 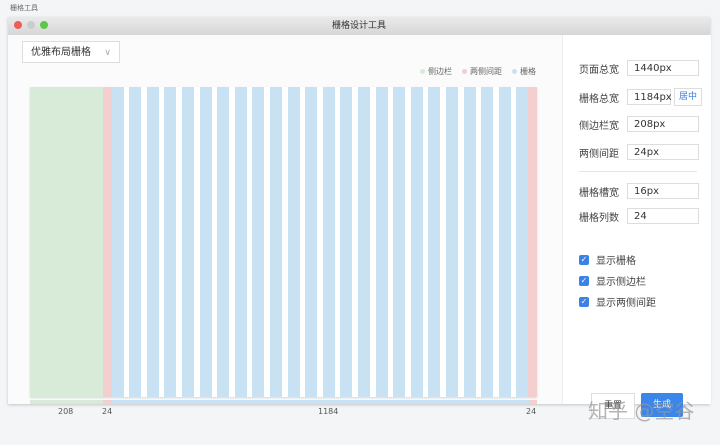 I want to click on page-width-input: 1440px, so click(x=663, y=68).